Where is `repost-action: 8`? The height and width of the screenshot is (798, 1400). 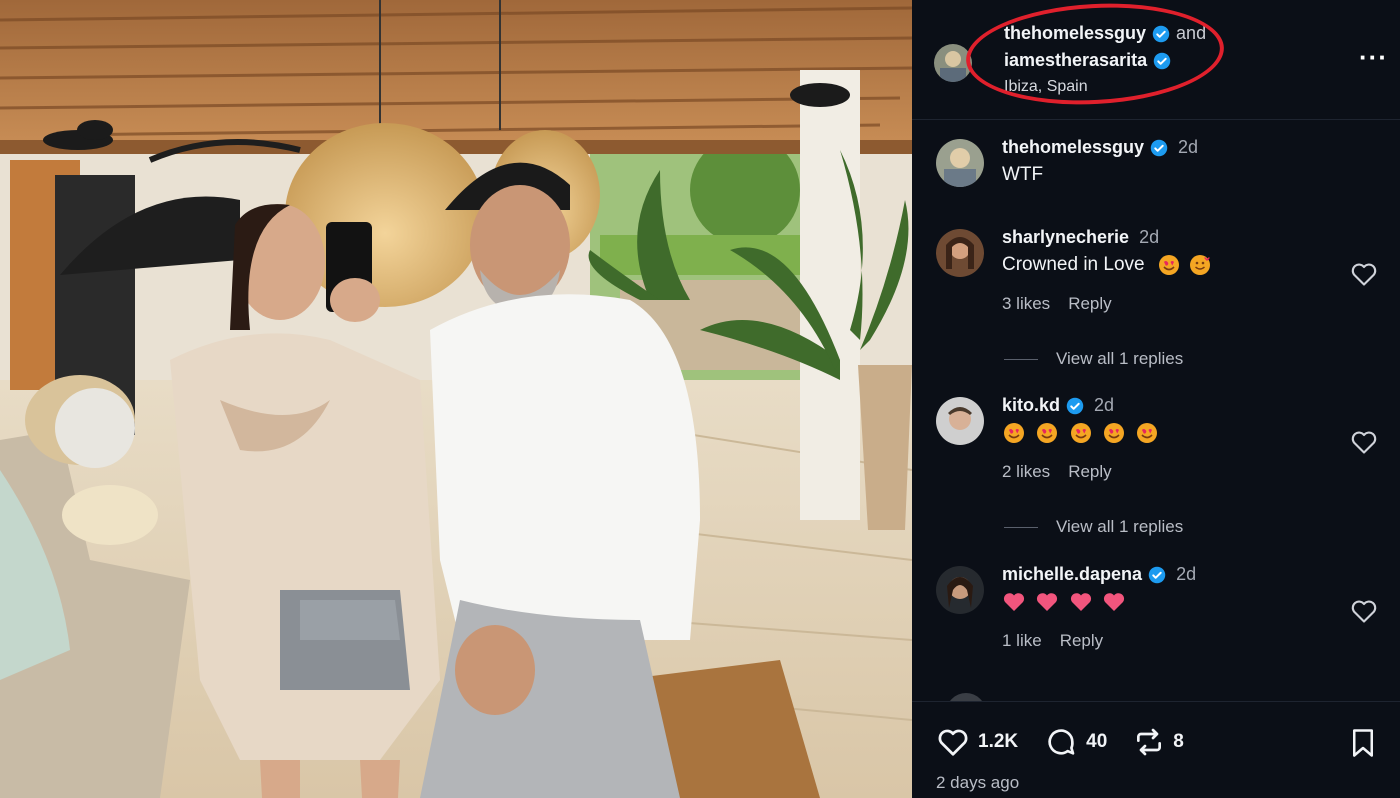 repost-action: 8 is located at coordinates (1158, 742).